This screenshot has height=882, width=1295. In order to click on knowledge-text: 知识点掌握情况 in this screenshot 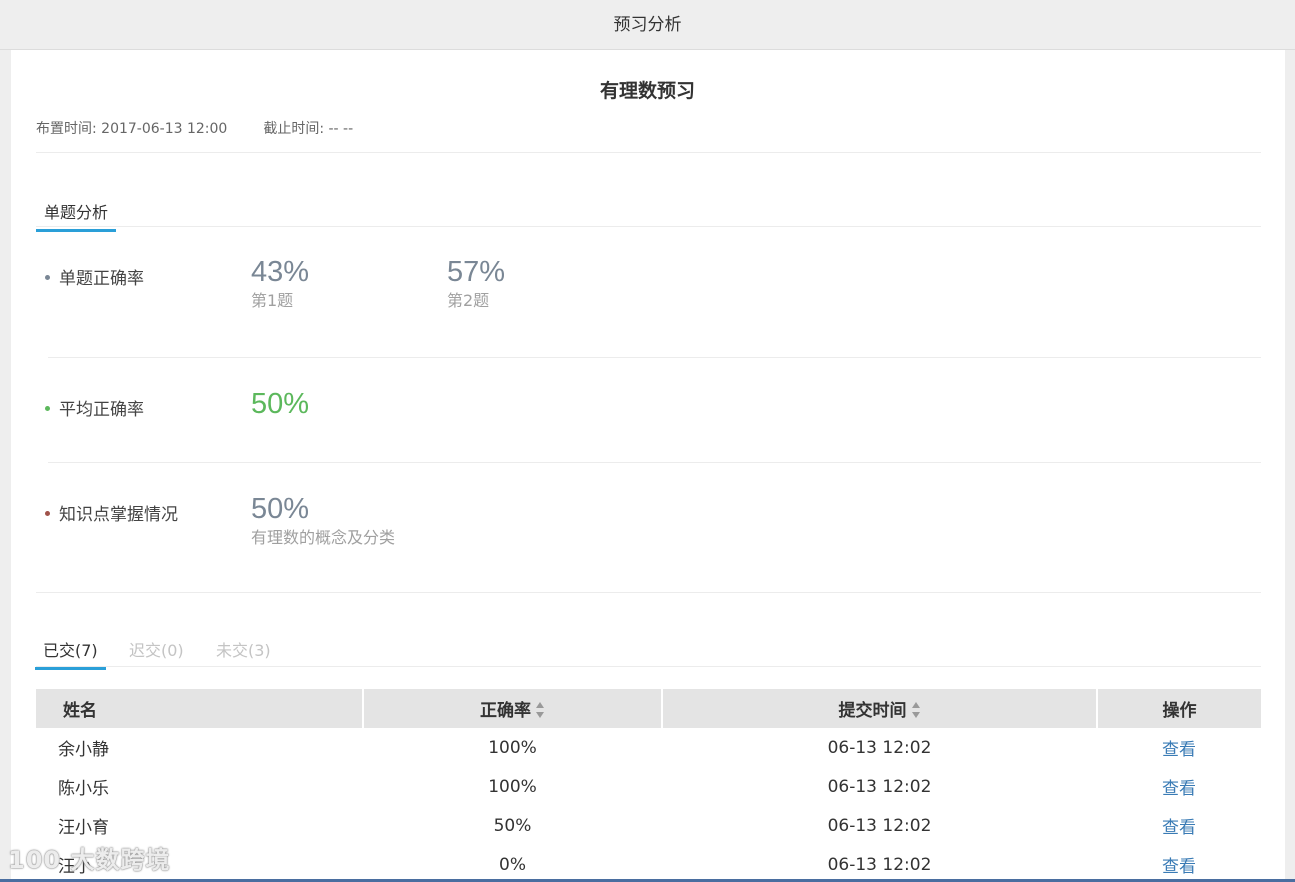, I will do `click(118, 515)`.